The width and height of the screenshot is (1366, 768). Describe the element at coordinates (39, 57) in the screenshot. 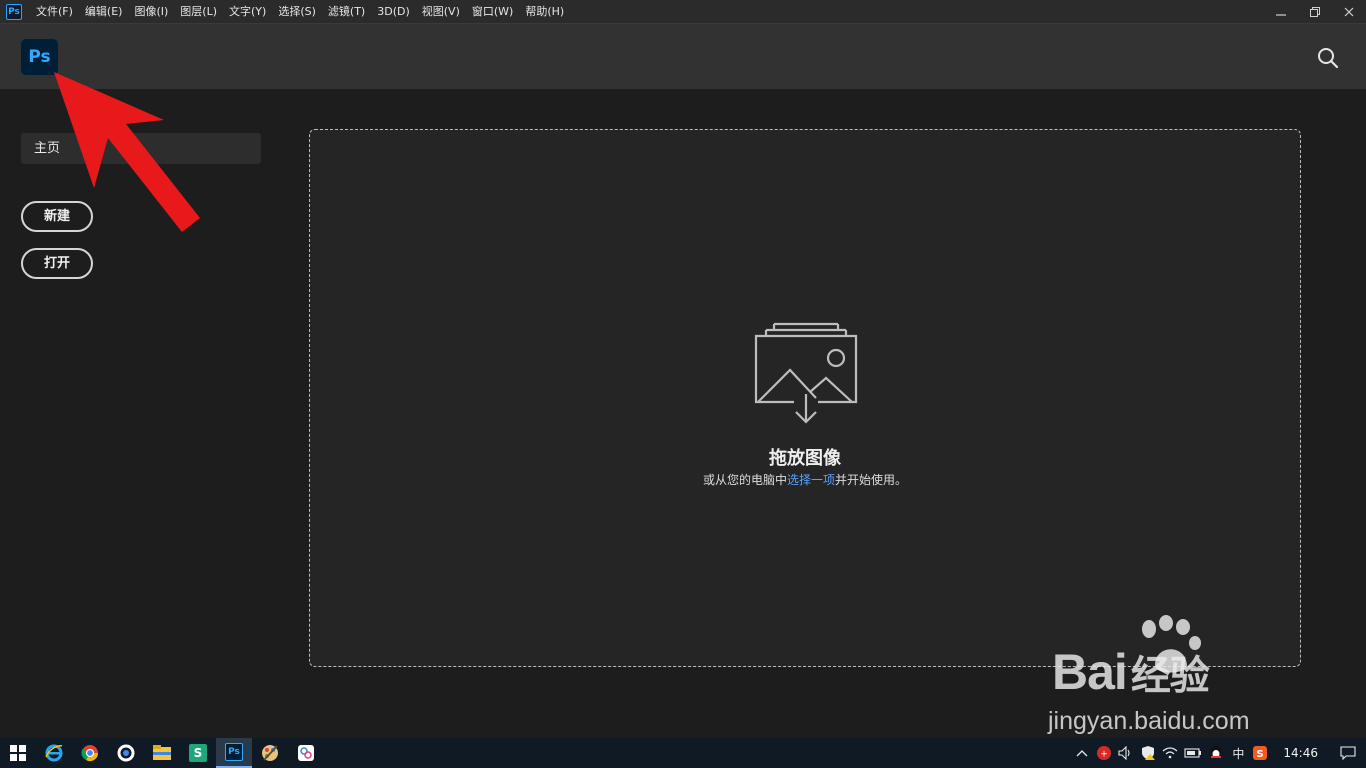

I see `photoshop-logo: Ps` at that location.